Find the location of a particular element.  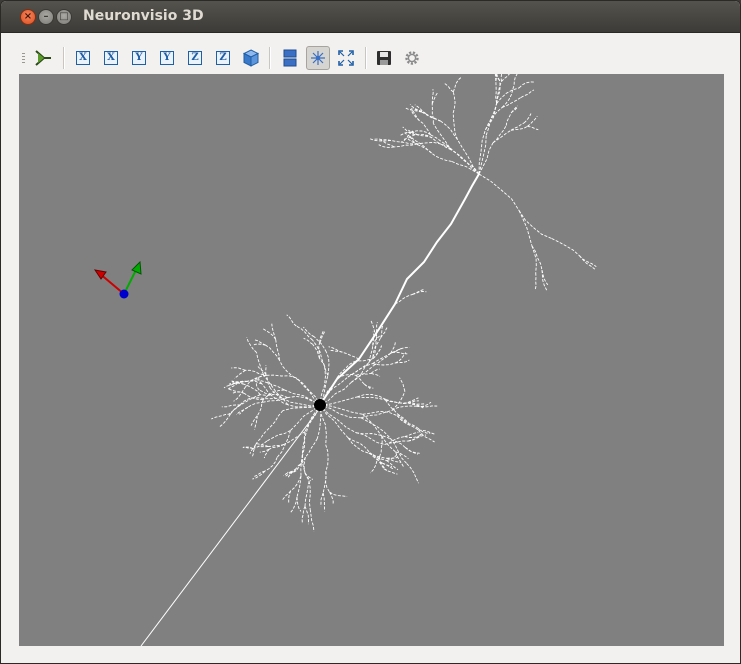

settings-icon is located at coordinates (412, 58).